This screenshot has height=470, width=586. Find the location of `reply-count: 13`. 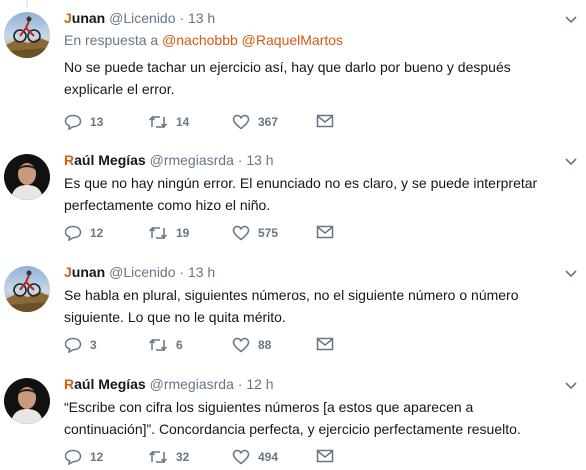

reply-count: 13 is located at coordinates (97, 122).